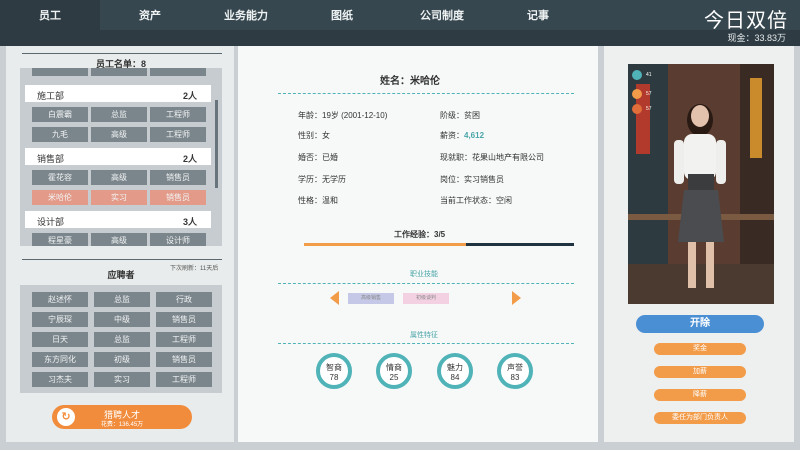  I want to click on employee-role: 设计师, so click(178, 239).